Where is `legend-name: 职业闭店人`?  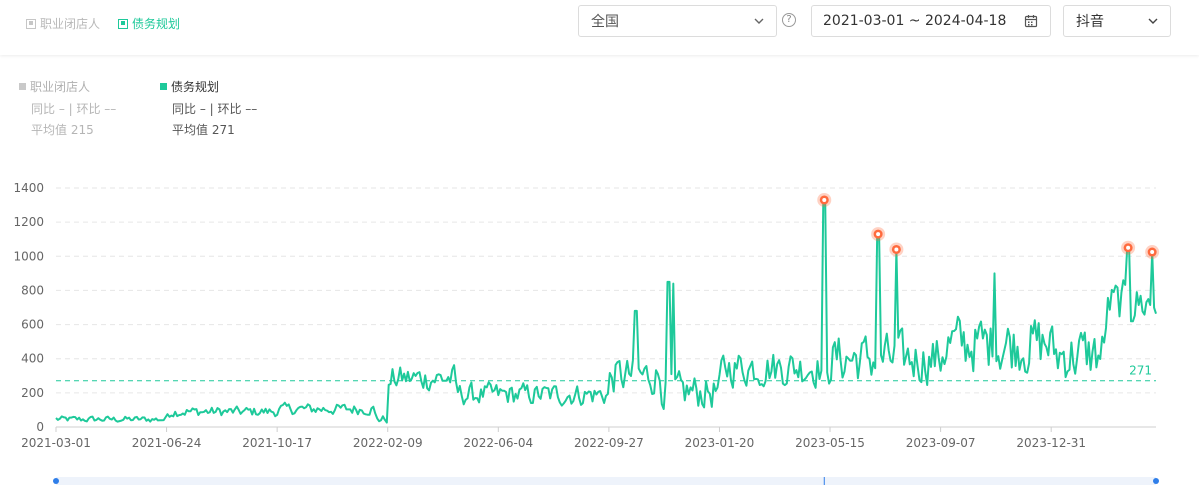
legend-name: 职业闭店人 is located at coordinates (60, 86).